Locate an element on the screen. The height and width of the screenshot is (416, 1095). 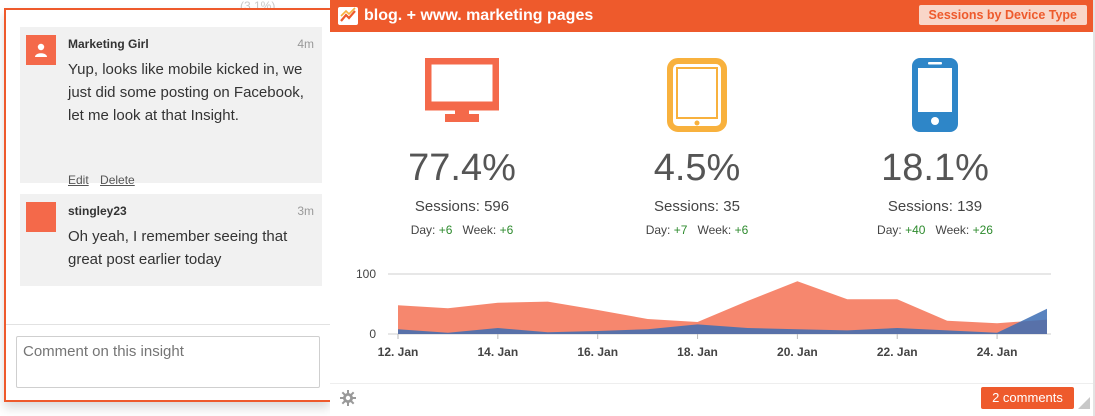
device-sessions: Sessions: 35 is located at coordinates (697, 206).